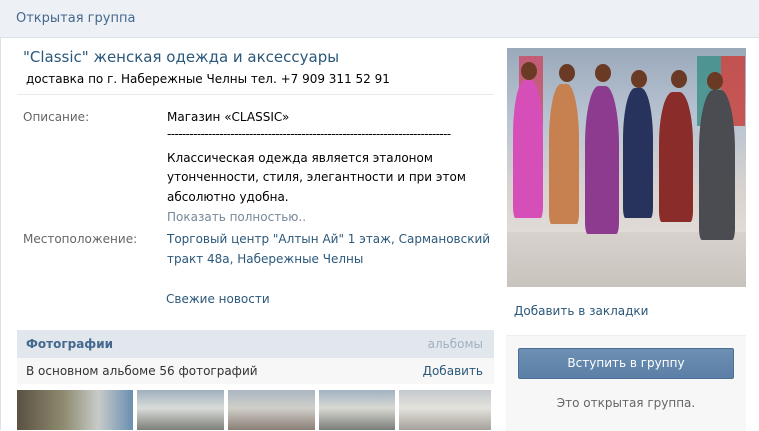 This screenshot has width=759, height=431. Describe the element at coordinates (181, 57) in the screenshot. I see `group-name: "Classic" женская одежда и аксессуары` at that location.